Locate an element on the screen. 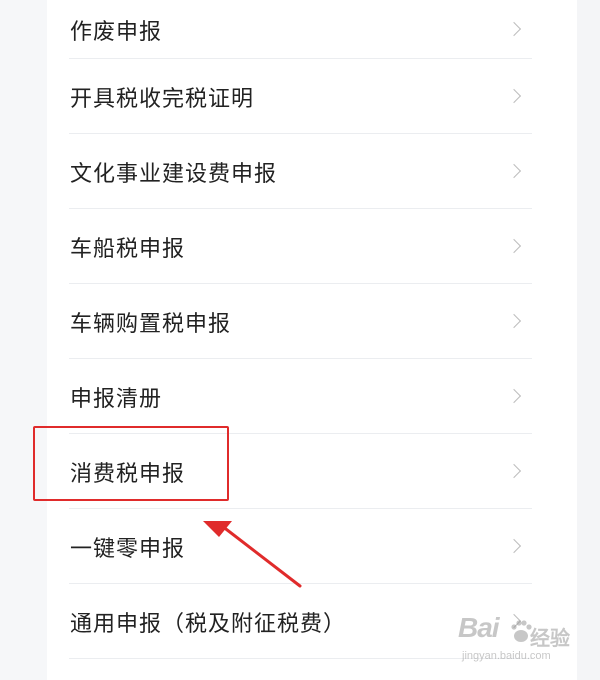 Image resolution: width=600 pixels, height=680 pixels. watermark-text: 经验 is located at coordinates (550, 638).